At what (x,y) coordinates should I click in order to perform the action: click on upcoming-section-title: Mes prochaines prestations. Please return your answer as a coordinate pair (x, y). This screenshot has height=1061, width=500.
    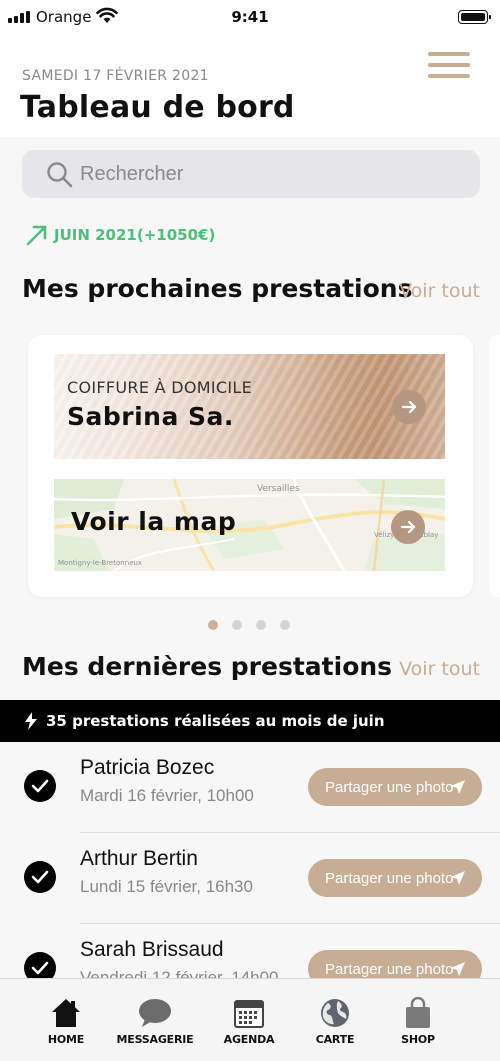
    Looking at the image, I should click on (217, 288).